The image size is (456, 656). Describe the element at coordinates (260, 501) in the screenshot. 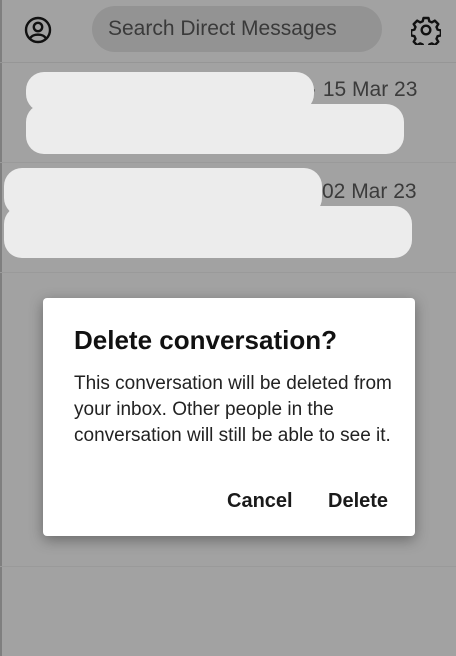

I see `cancel-button: Cancel` at that location.